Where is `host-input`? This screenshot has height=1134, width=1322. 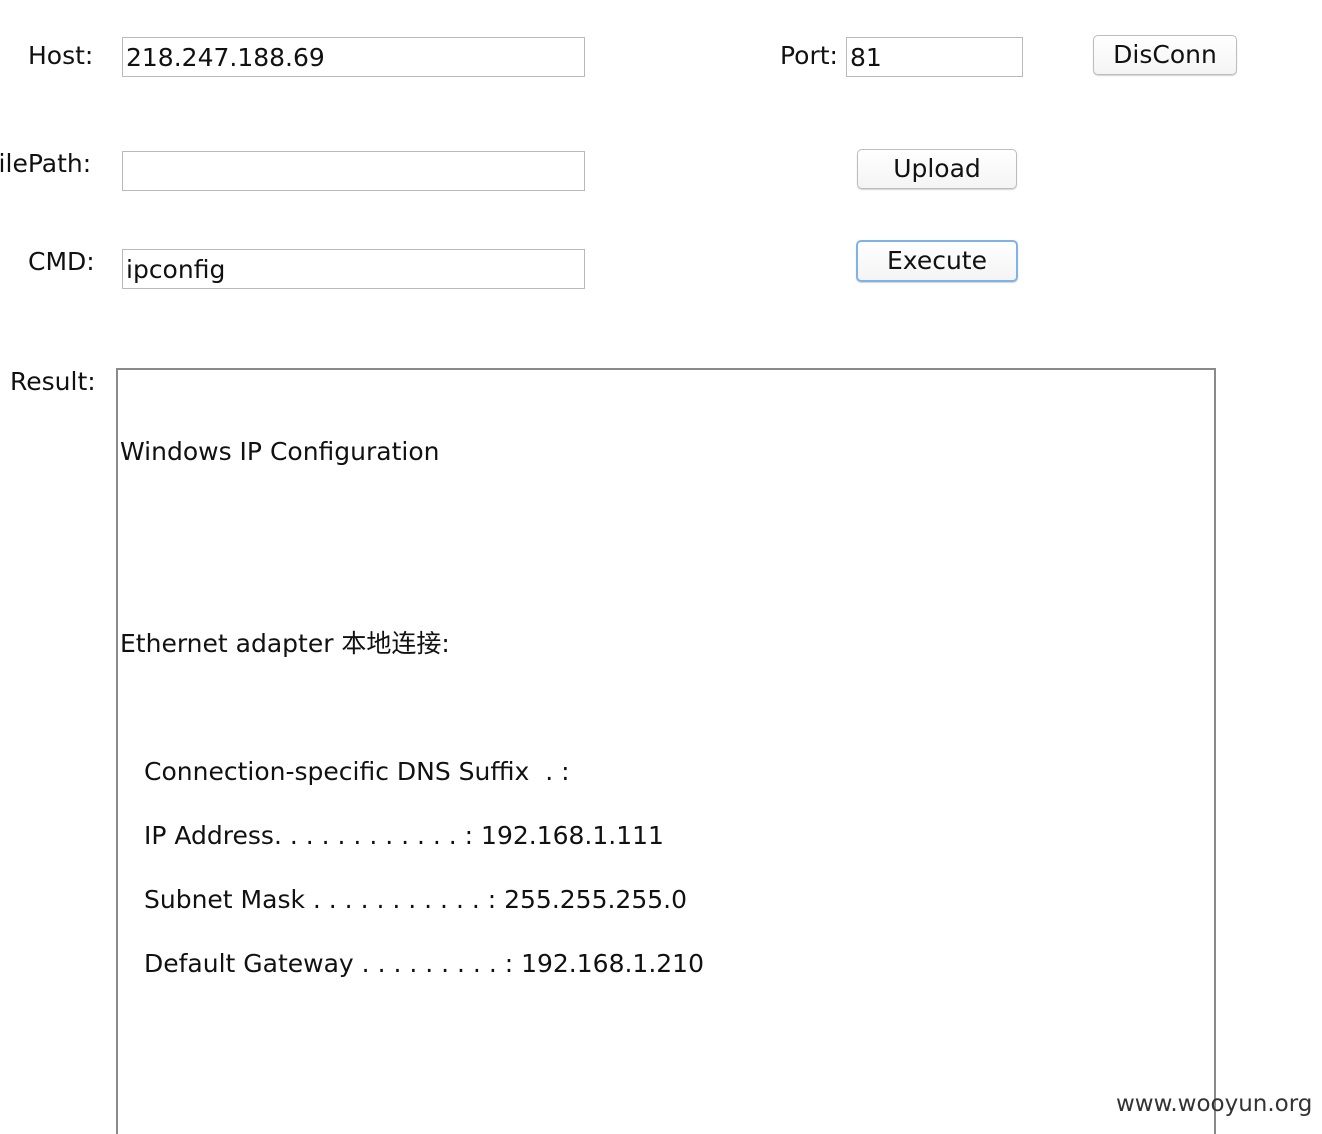
host-input is located at coordinates (353, 57).